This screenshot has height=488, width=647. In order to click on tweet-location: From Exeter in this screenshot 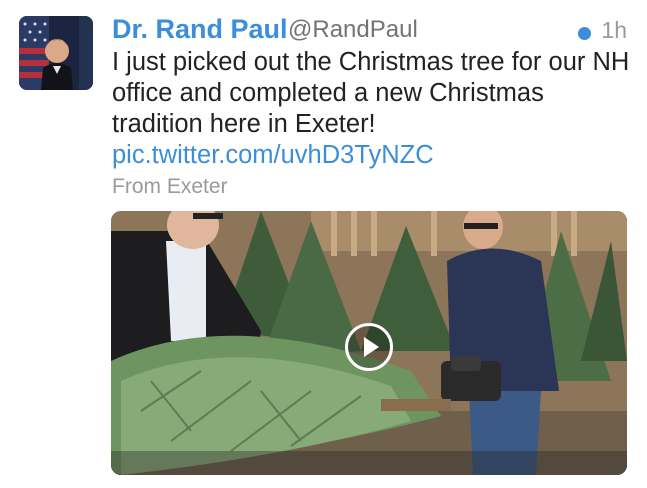, I will do `click(170, 187)`.